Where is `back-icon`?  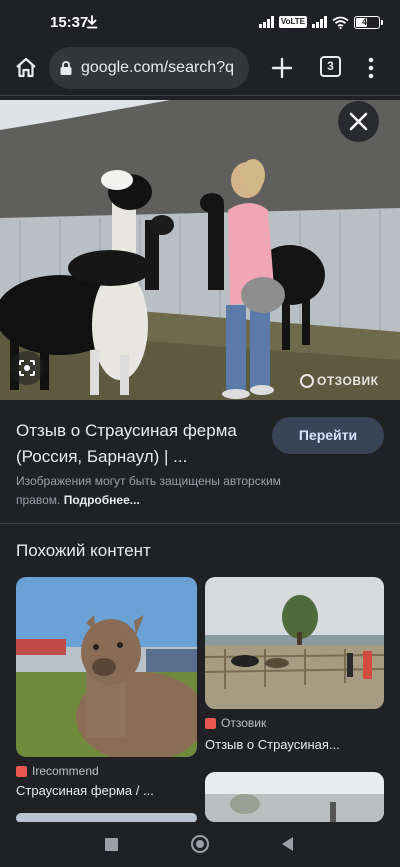 back-icon is located at coordinates (287, 844).